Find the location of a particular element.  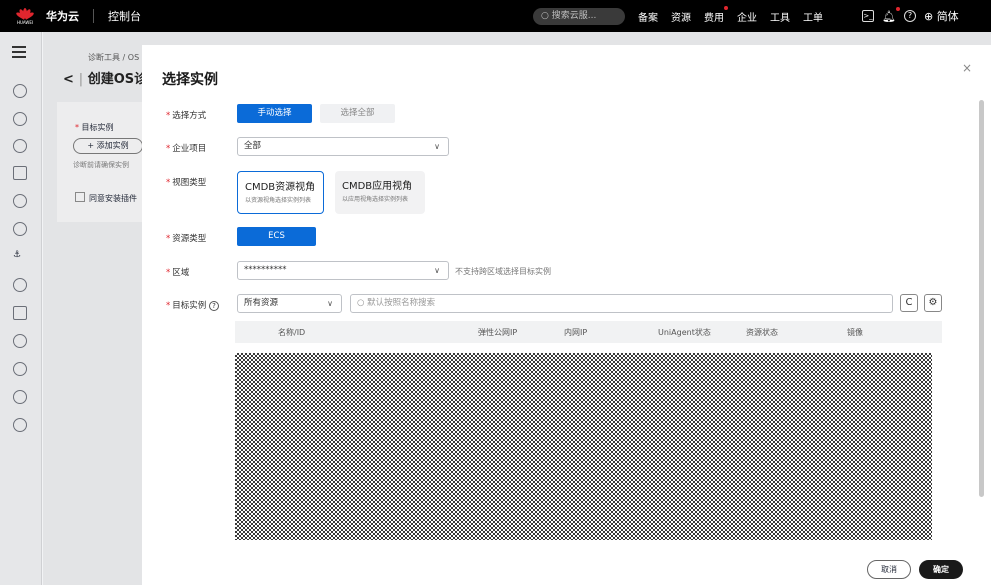

bell-dot is located at coordinates (897, 8).